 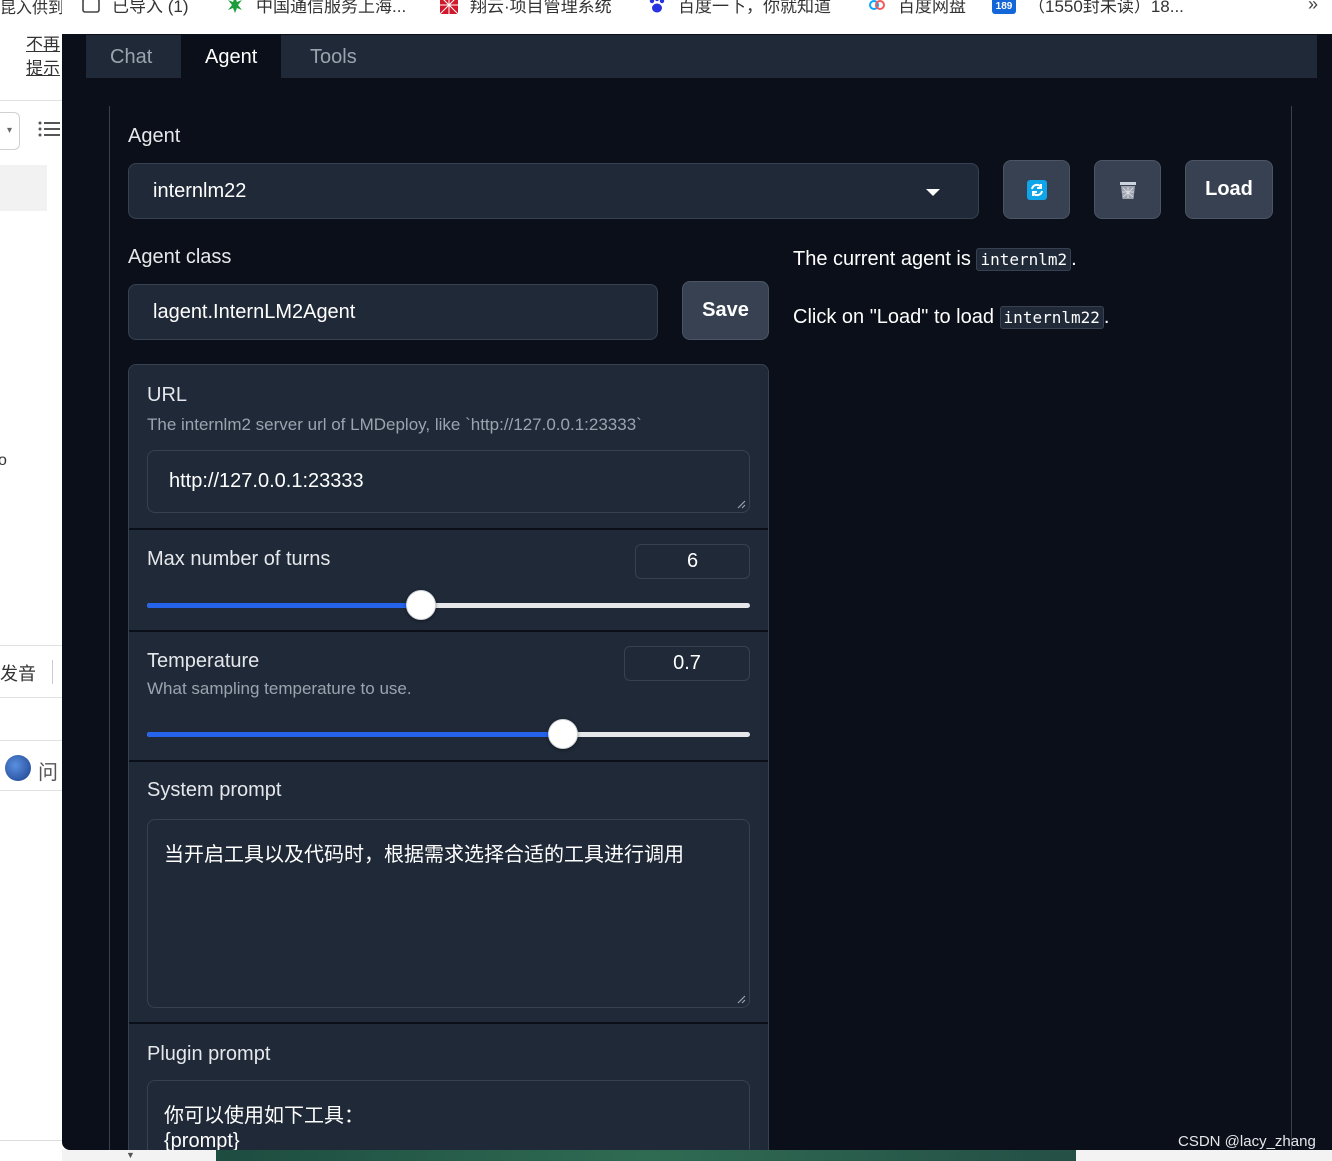 What do you see at coordinates (421, 605) in the screenshot?
I see `max-turns-slider-thumb` at bounding box center [421, 605].